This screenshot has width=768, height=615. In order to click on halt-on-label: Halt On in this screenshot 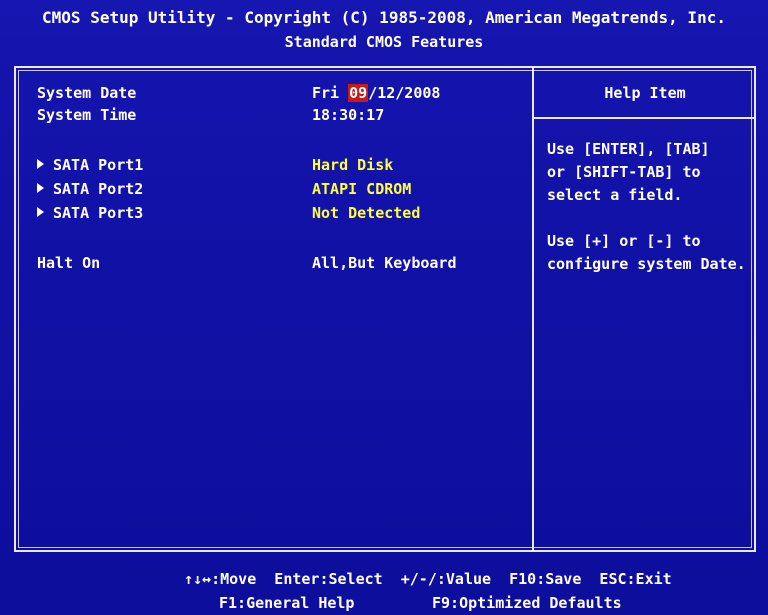, I will do `click(69, 263)`.